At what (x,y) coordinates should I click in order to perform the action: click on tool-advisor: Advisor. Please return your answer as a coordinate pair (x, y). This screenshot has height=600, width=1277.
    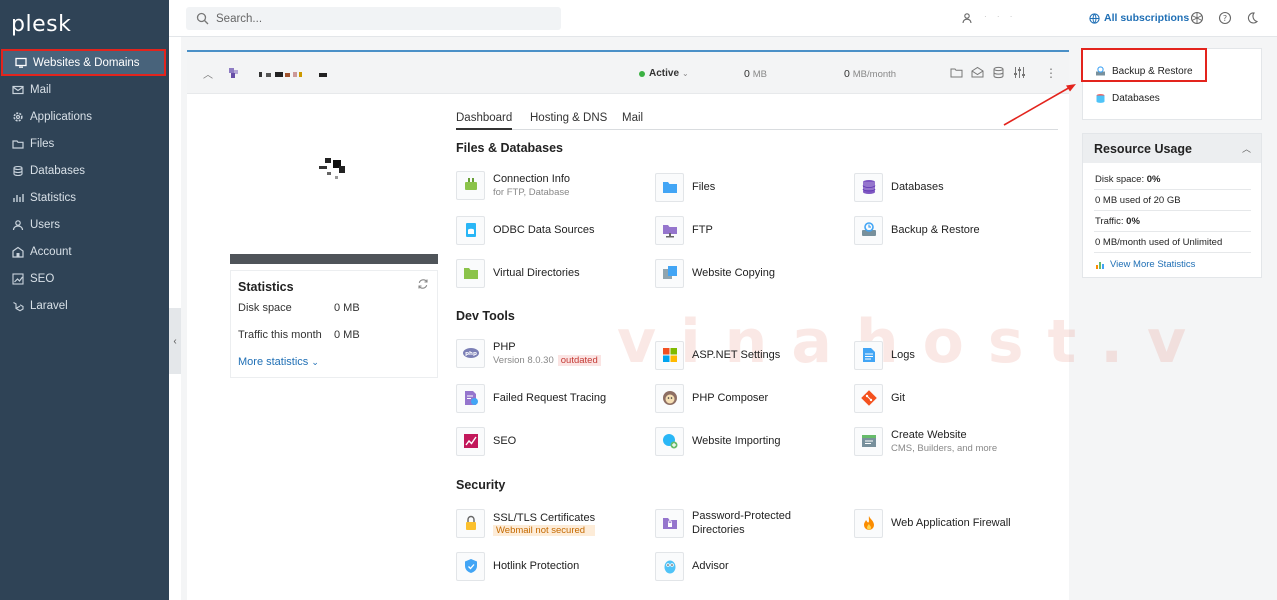
    Looking at the image, I should click on (692, 566).